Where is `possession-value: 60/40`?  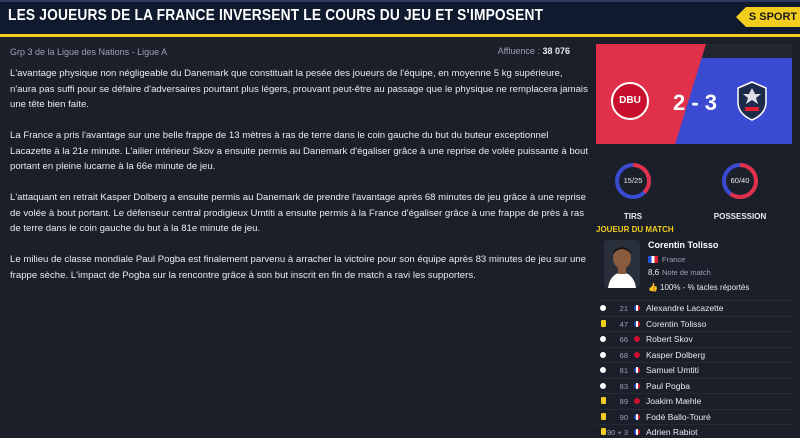
possession-value: 60/40 is located at coordinates (740, 180).